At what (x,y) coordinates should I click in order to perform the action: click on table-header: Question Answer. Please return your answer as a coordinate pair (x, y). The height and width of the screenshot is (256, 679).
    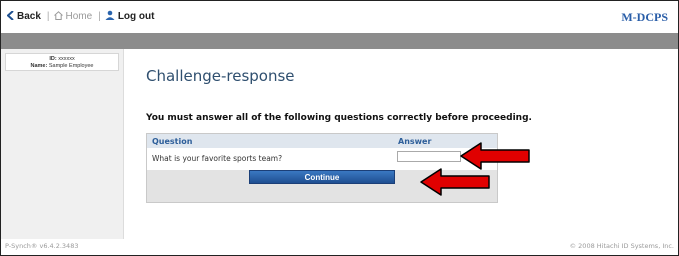
    Looking at the image, I should click on (322, 141).